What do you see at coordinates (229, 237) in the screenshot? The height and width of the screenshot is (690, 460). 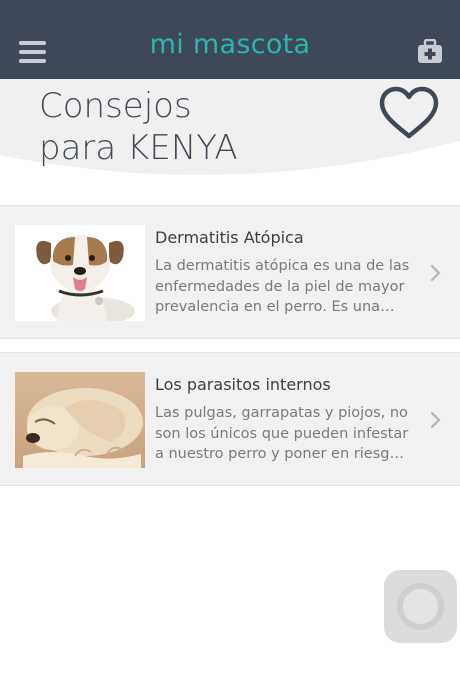 I see `advice-title: Dermatitis Atópica` at bounding box center [229, 237].